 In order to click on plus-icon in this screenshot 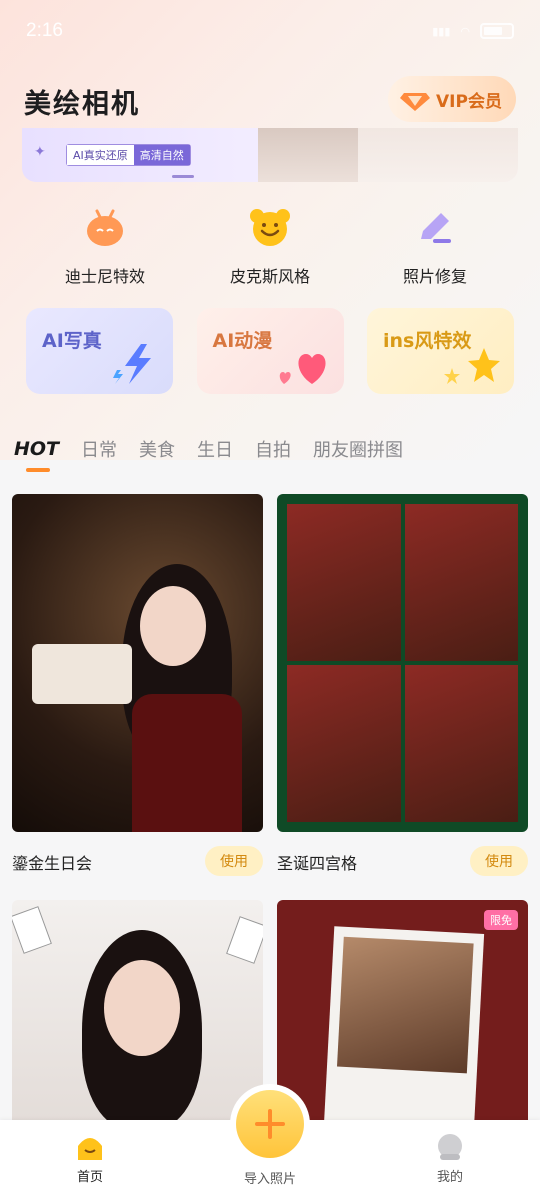, I will do `click(270, 1124)`.